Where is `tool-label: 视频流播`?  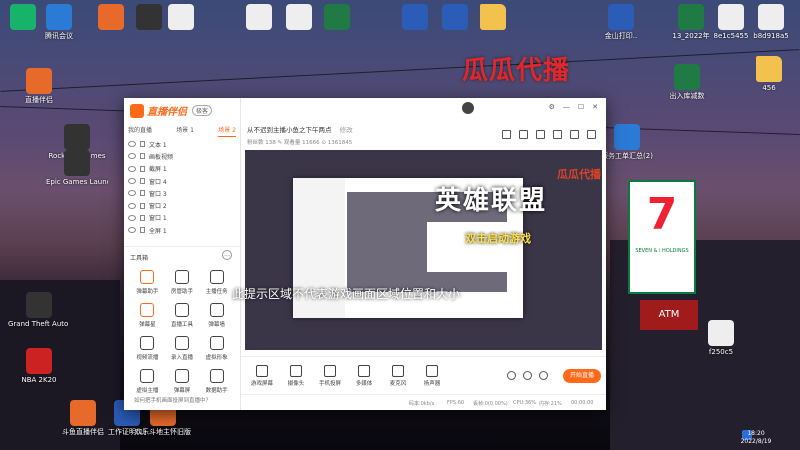
tool-label: 视频流播 is located at coordinates (147, 358).